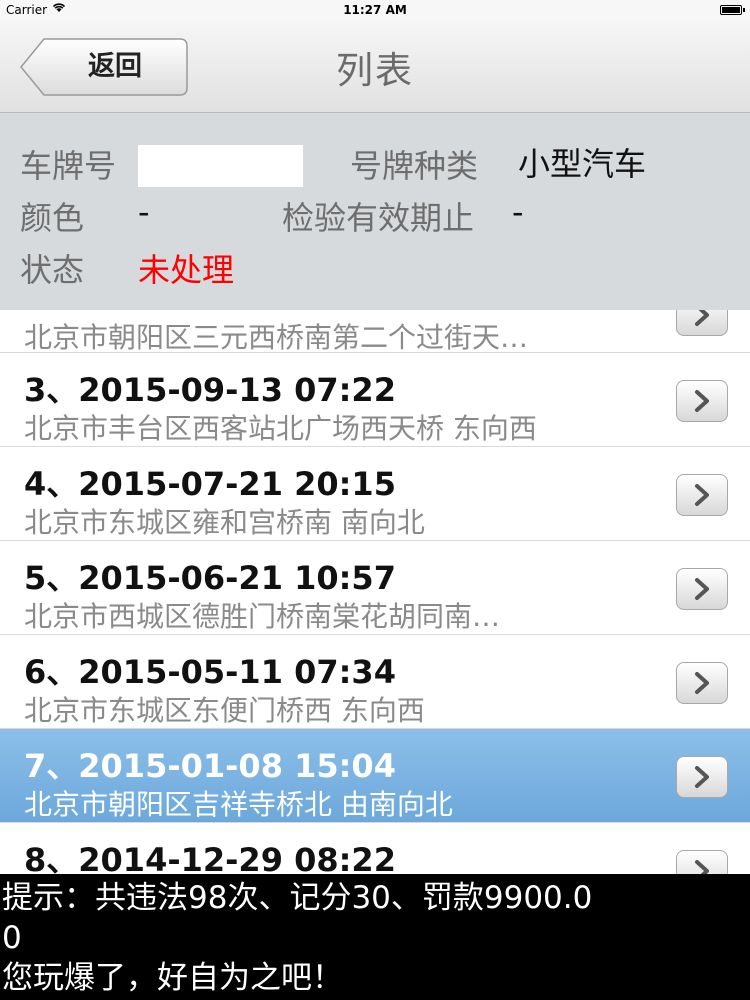 This screenshot has height=1000, width=750. What do you see at coordinates (224, 710) in the screenshot?
I see `list-item-location: 北京市东城区东便门桥西 东向西` at bounding box center [224, 710].